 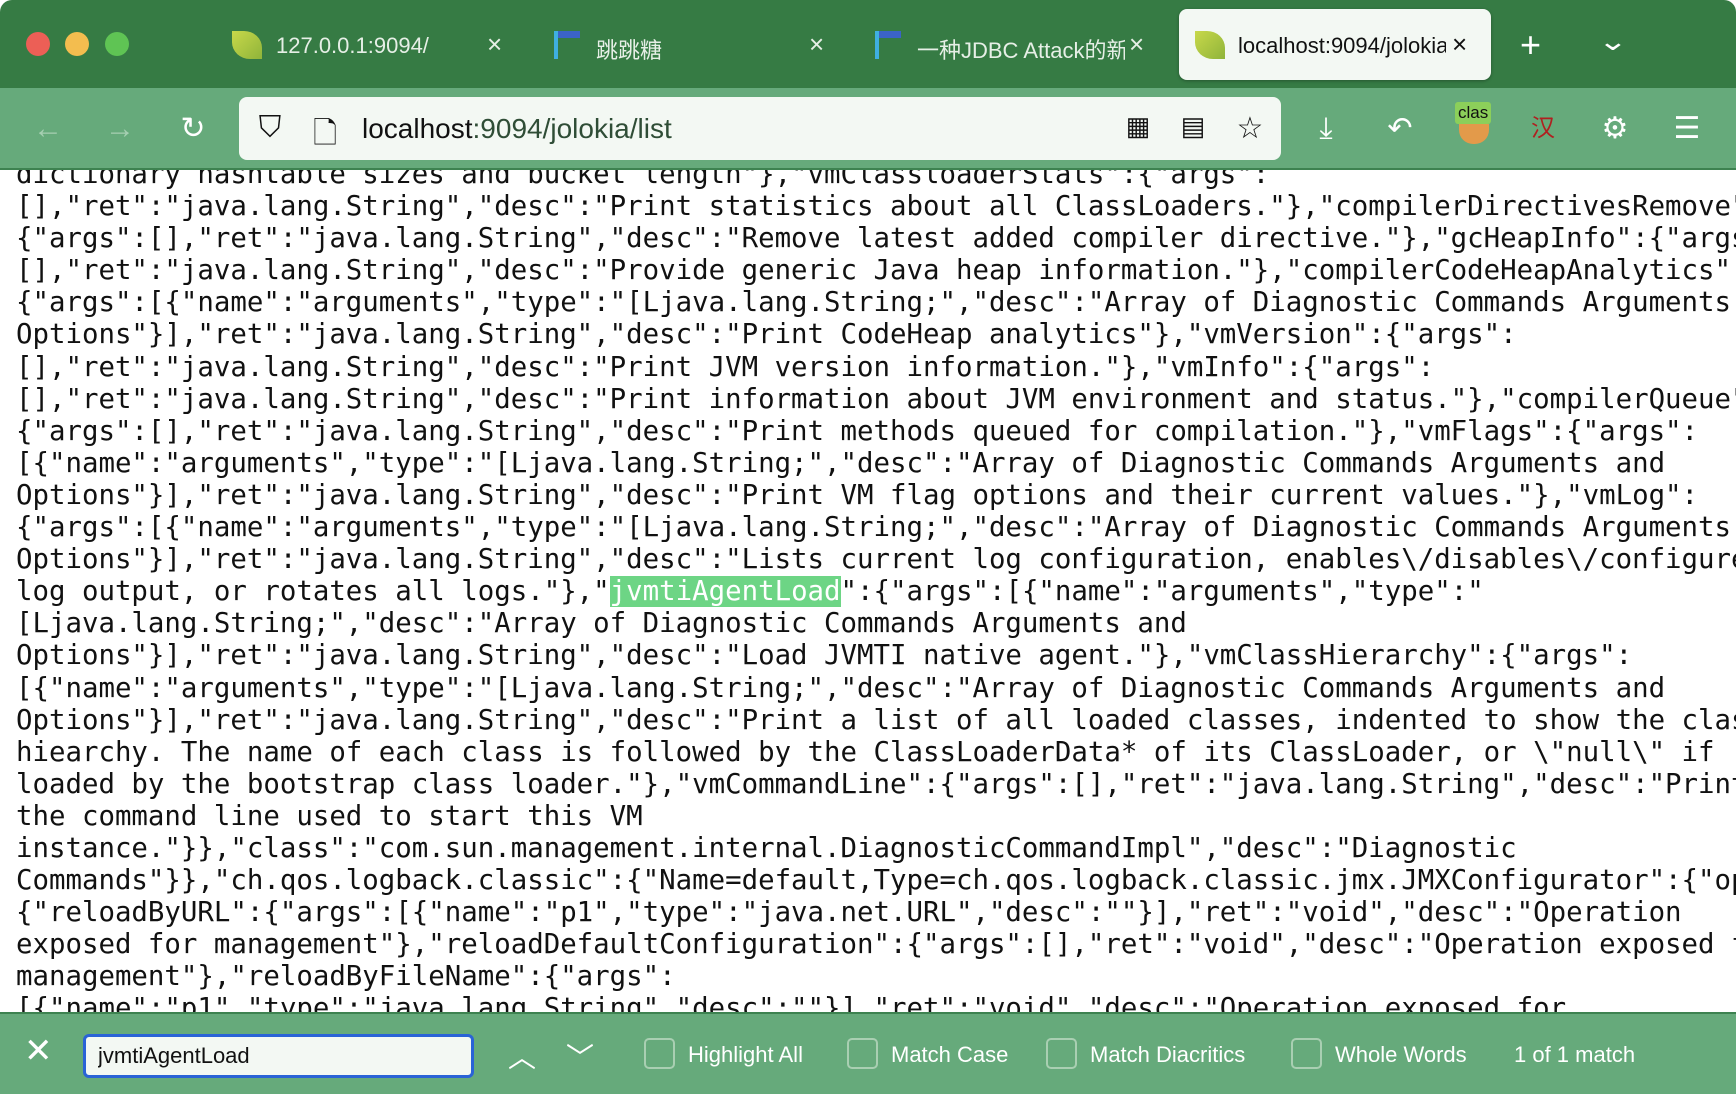 I want to click on tab-3: 一种JDBC Attack的新 ×, so click(x=1031, y=44).